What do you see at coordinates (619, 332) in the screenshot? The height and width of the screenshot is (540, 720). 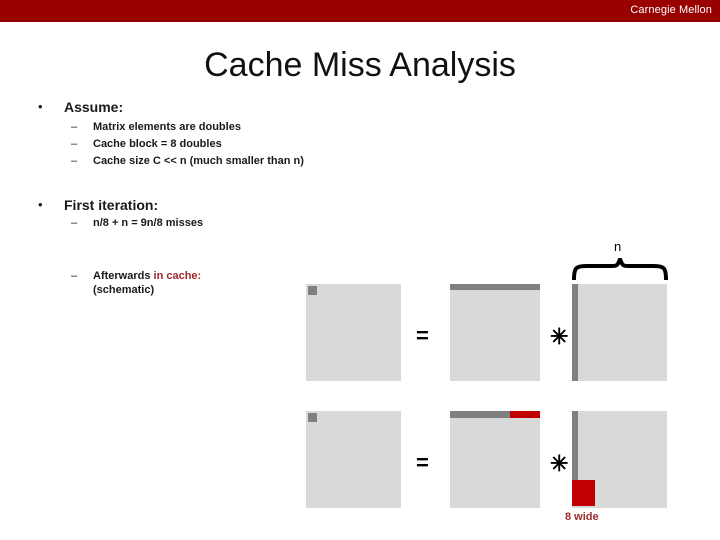 I see `row1-operand-b-matrix` at bounding box center [619, 332].